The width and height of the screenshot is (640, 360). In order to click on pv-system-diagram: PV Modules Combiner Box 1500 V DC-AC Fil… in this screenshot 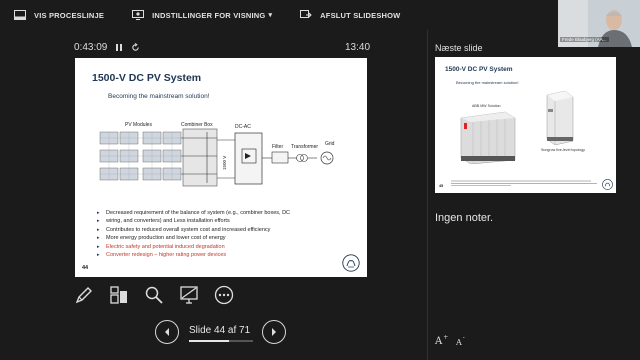, I will do `click(217, 154)`.